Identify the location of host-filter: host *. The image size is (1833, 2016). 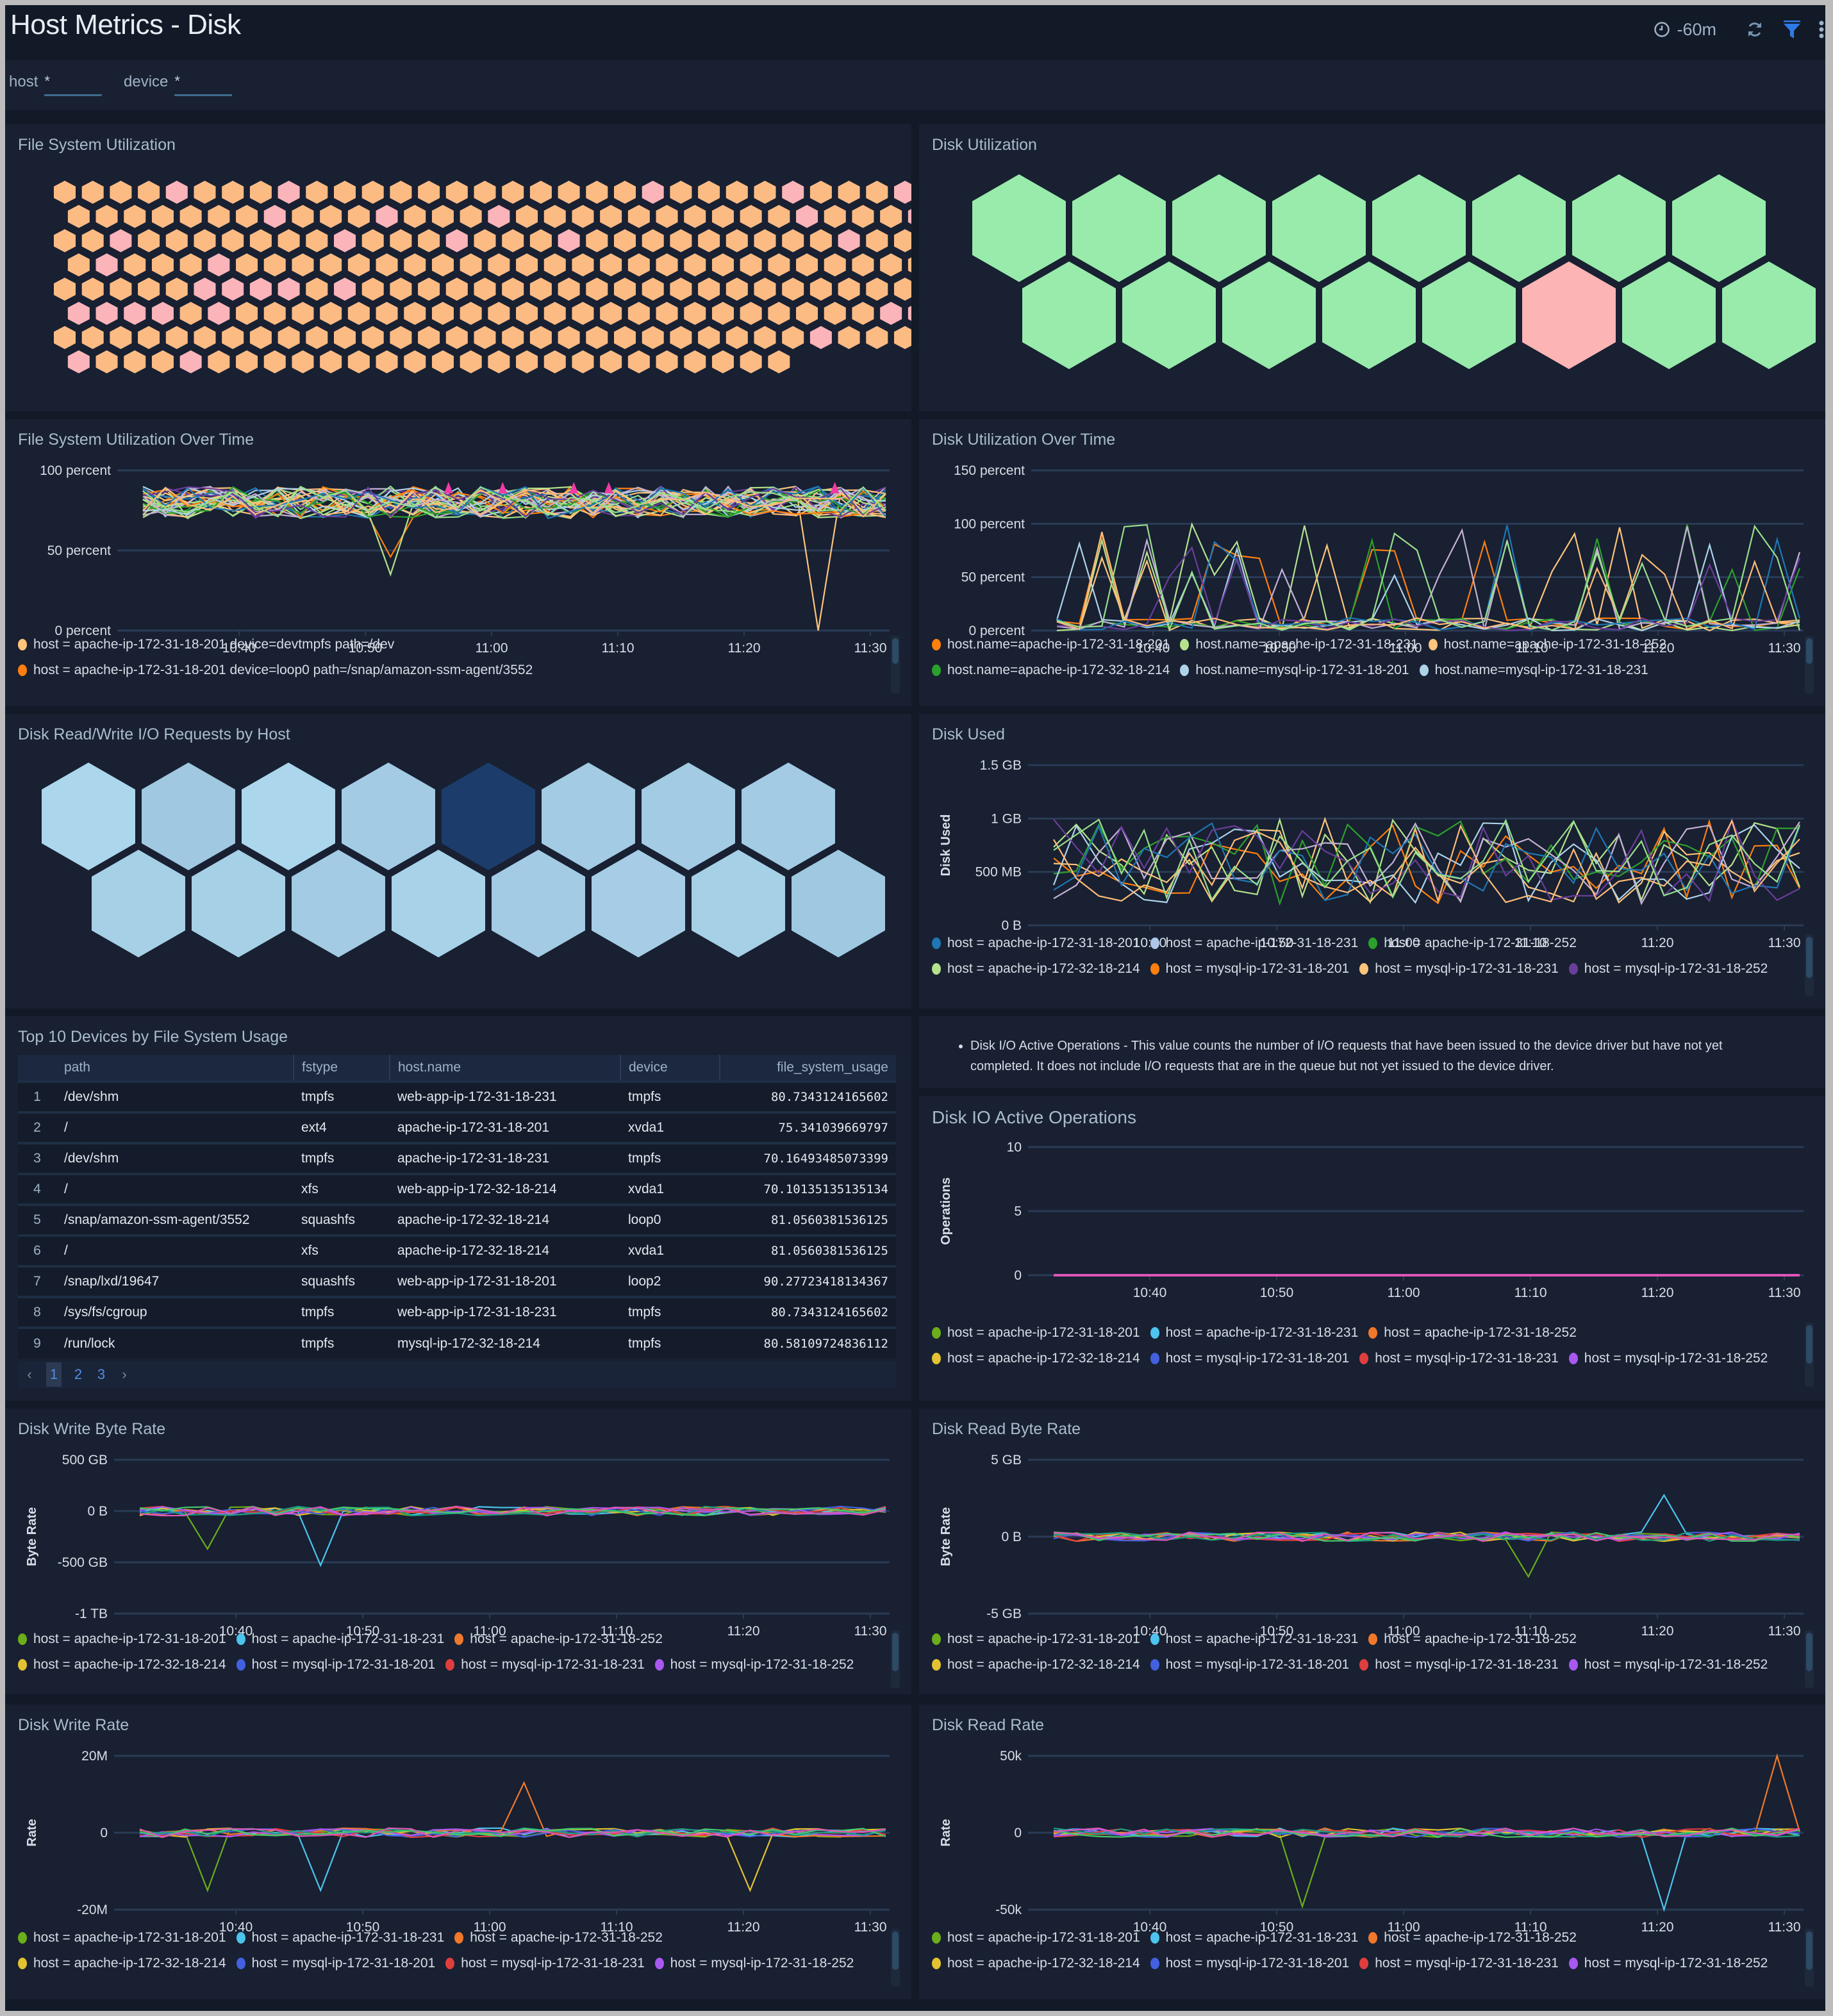
(56, 84).